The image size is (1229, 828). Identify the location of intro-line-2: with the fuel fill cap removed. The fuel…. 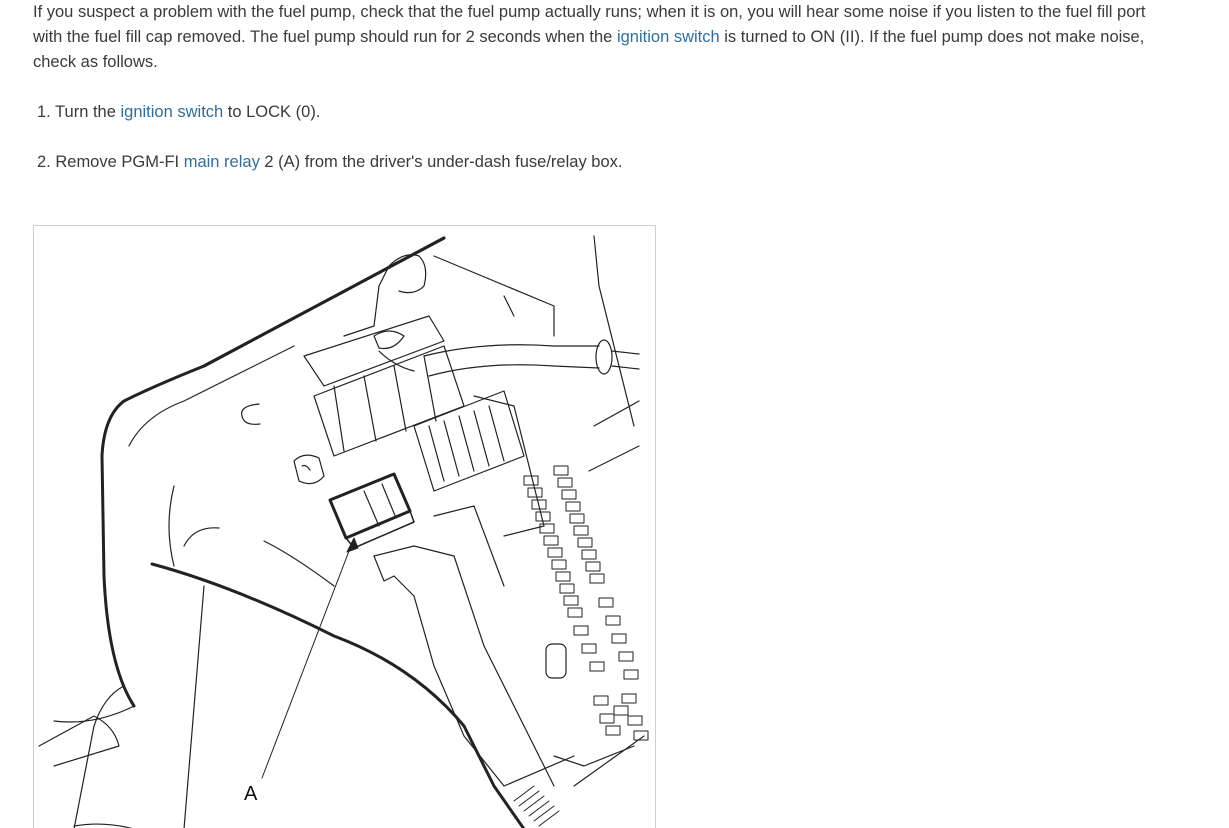
(631, 37).